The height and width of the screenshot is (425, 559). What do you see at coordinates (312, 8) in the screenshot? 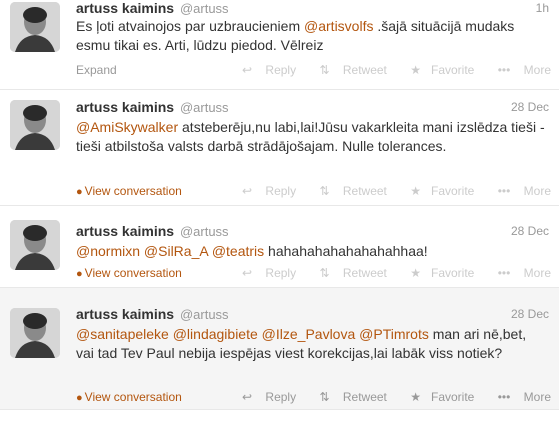
I see `tweet-header: artuss kaimins @artuss 1h` at bounding box center [312, 8].